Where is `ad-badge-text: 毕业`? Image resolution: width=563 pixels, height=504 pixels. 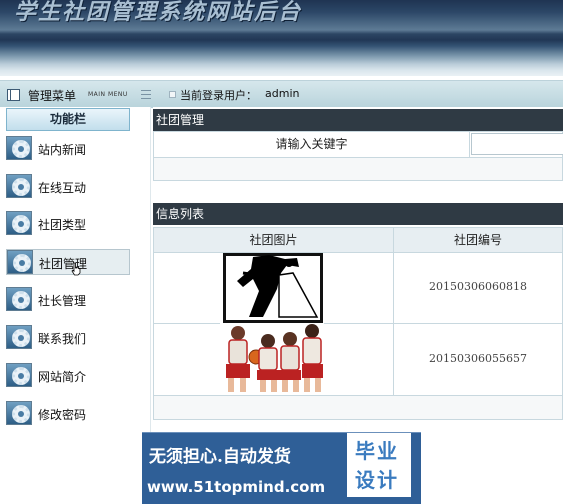 ad-badge-text: 毕业 is located at coordinates (377, 451).